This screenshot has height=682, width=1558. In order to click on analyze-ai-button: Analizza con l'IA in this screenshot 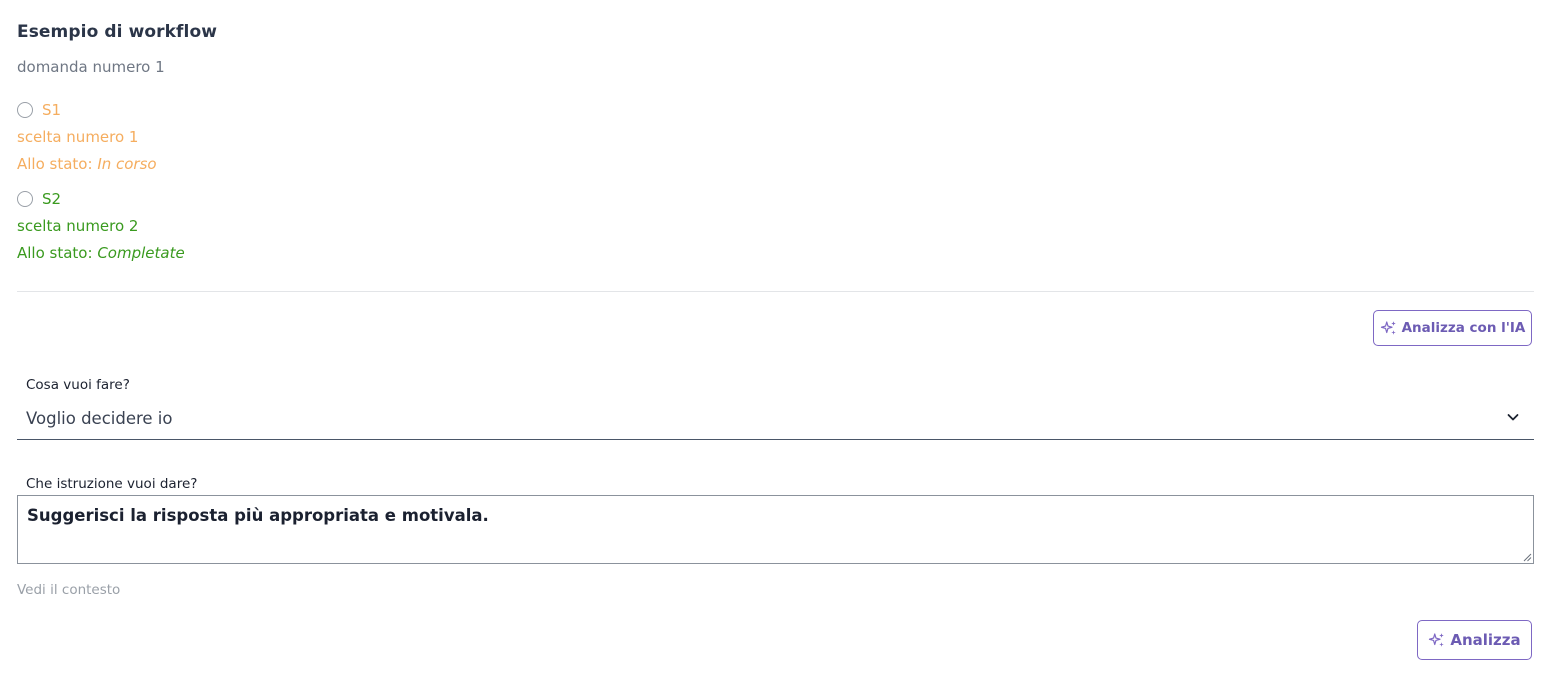, I will do `click(1452, 328)`.